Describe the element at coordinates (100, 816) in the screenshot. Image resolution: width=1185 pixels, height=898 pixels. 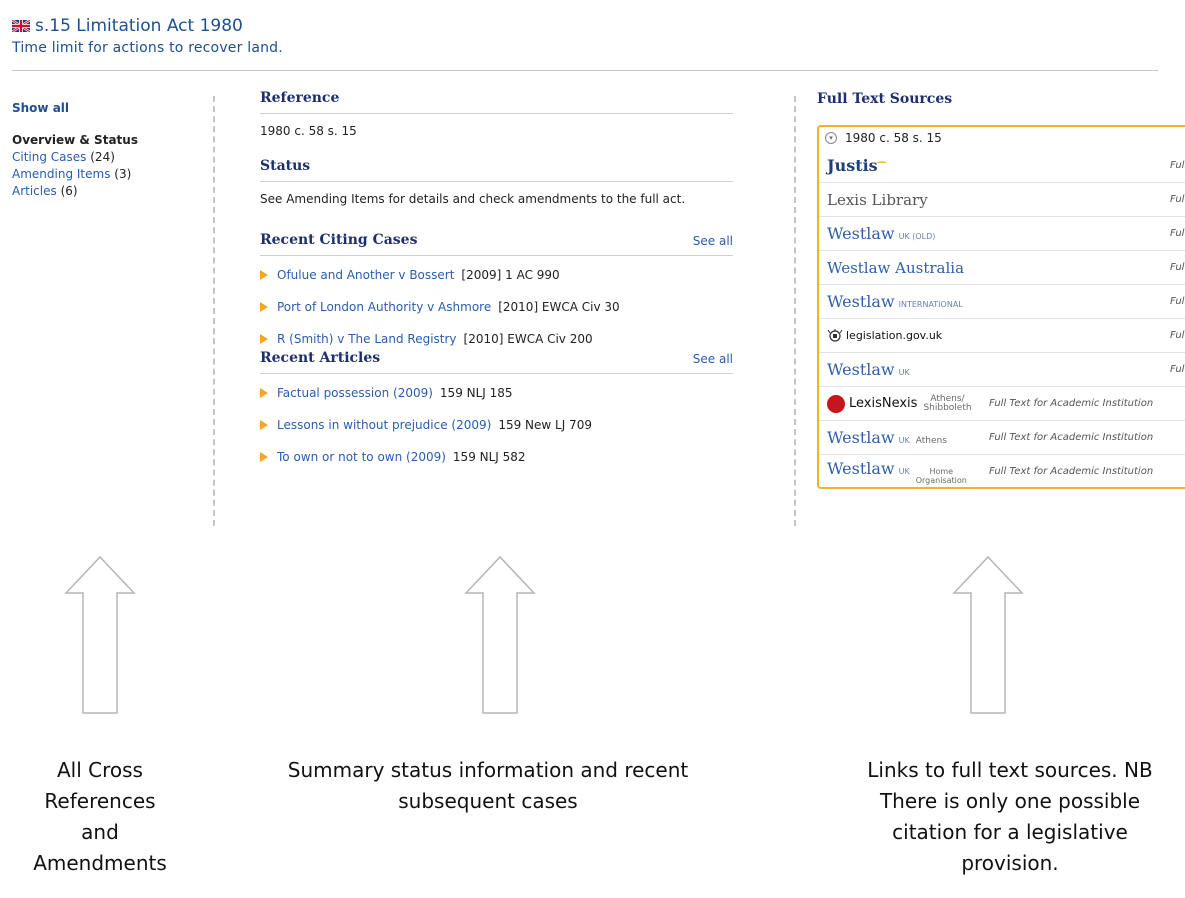
I see `caption-left: All Cross References and Amendments` at that location.